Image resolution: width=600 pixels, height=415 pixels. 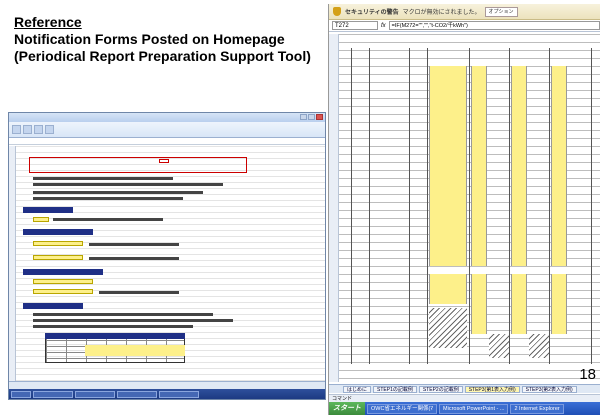 What do you see at coordinates (587, 374) in the screenshot?
I see `page-number: 18` at bounding box center [587, 374].